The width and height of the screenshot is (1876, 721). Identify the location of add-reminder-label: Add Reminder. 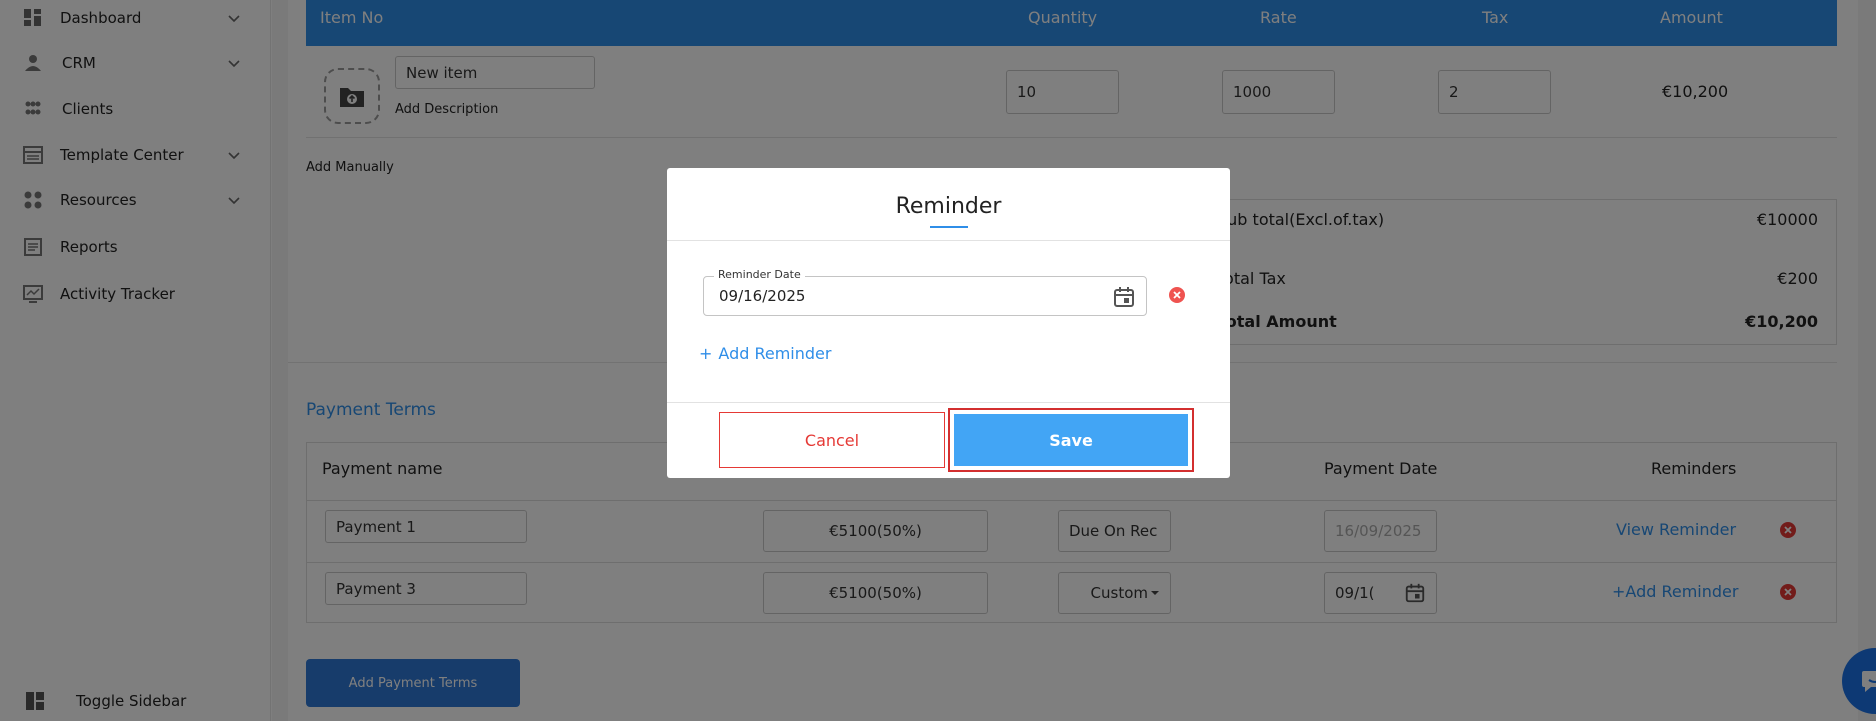
(775, 353).